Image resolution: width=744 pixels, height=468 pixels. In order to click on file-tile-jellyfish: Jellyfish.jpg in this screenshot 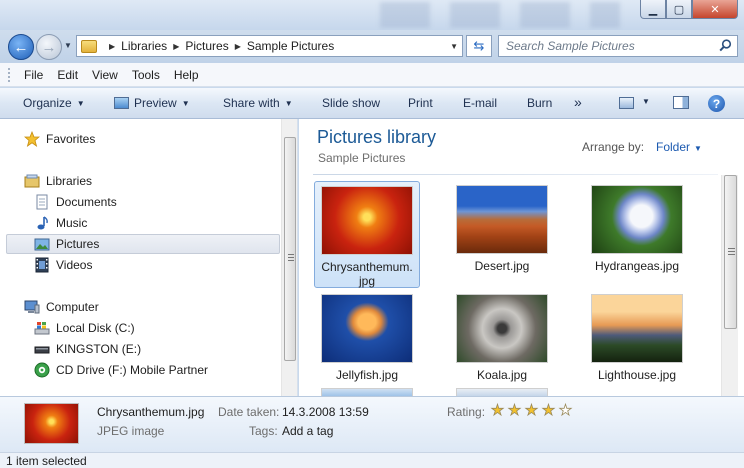, I will do `click(367, 336)`.